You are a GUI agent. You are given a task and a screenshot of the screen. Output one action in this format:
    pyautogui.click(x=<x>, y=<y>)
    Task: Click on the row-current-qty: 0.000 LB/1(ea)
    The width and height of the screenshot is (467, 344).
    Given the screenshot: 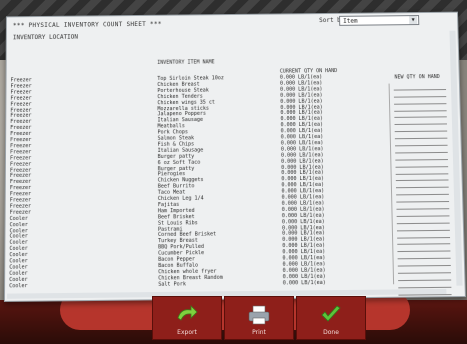 What is the action you would take?
    pyautogui.click(x=304, y=283)
    